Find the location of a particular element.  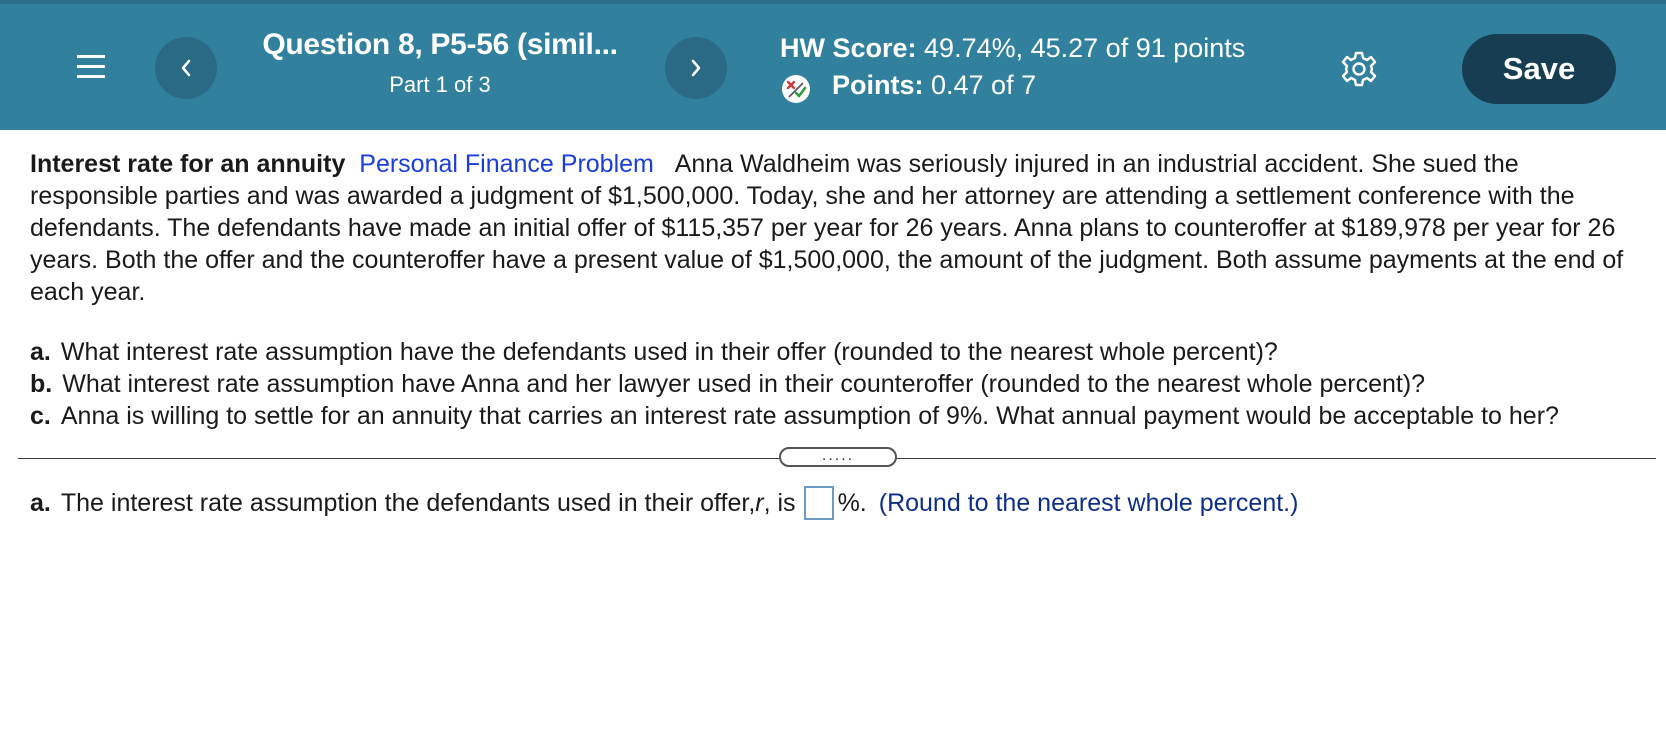

previous-question-button is located at coordinates (186, 68).